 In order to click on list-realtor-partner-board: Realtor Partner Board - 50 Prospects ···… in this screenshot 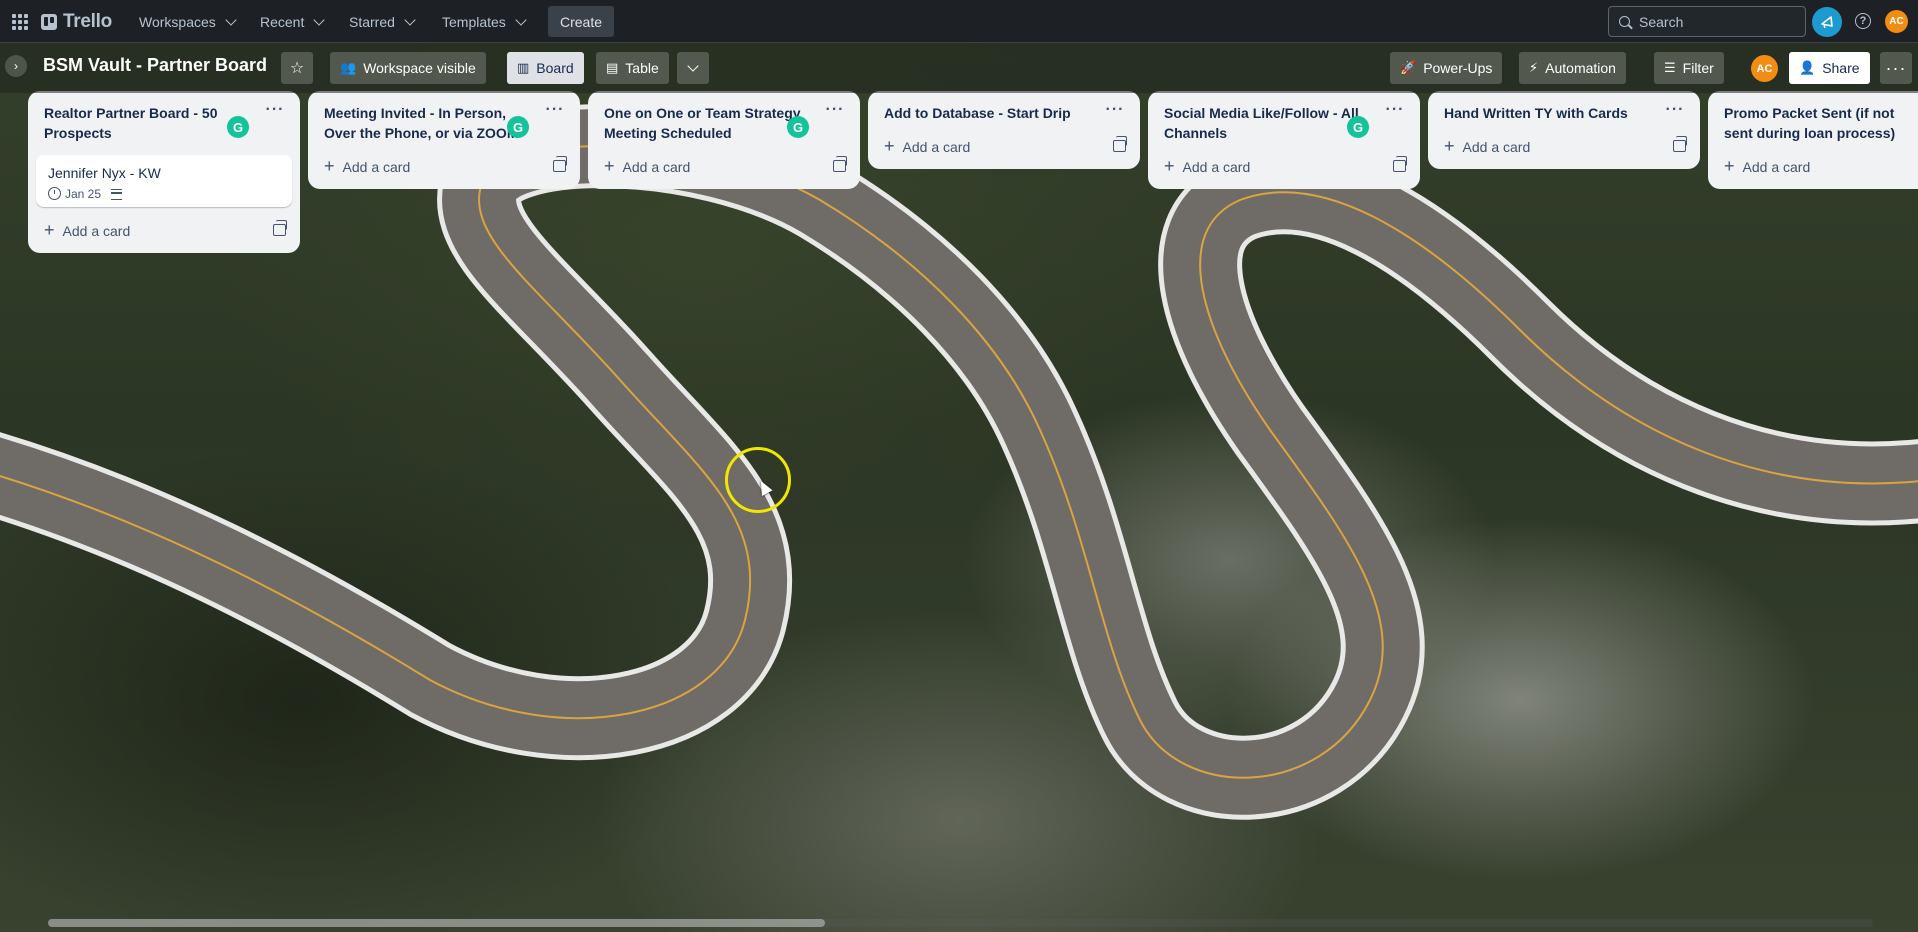, I will do `click(164, 172)`.